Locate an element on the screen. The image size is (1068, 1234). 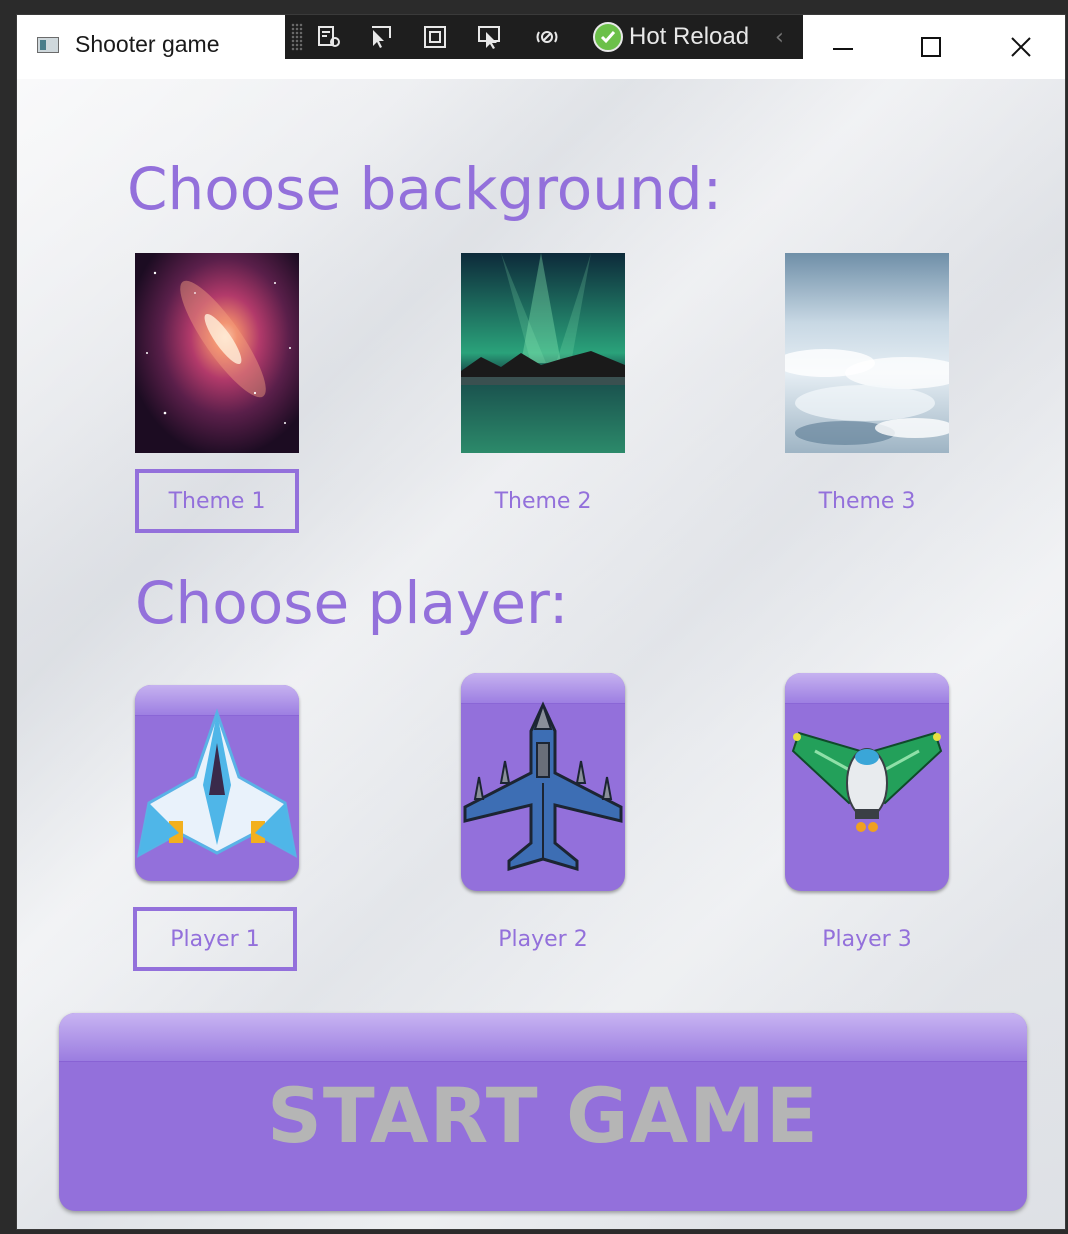
title-bar: Shooter game Hot Reload ‹ is located at coordinates (541, 47).